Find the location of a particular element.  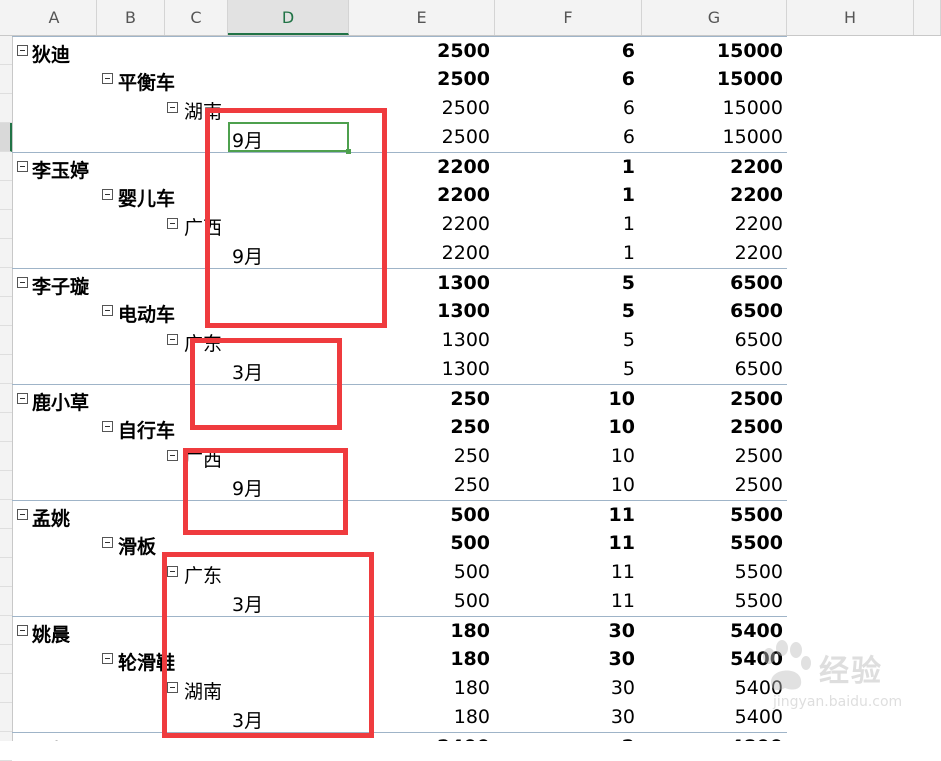

value-cell-v1: 250 is located at coordinates (471, 456).